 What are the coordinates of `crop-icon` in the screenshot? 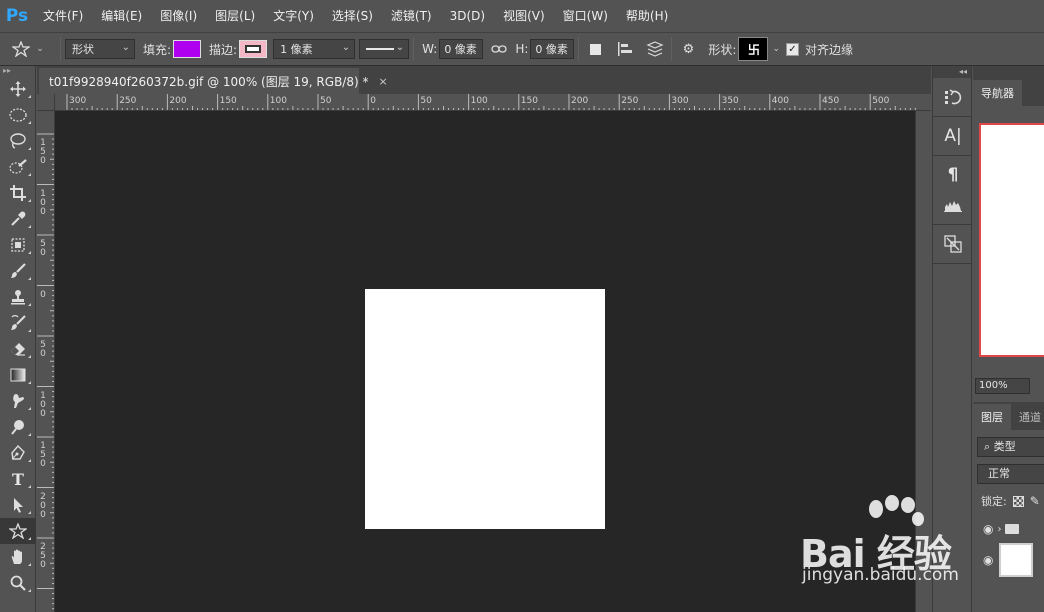 It's located at (18, 193).